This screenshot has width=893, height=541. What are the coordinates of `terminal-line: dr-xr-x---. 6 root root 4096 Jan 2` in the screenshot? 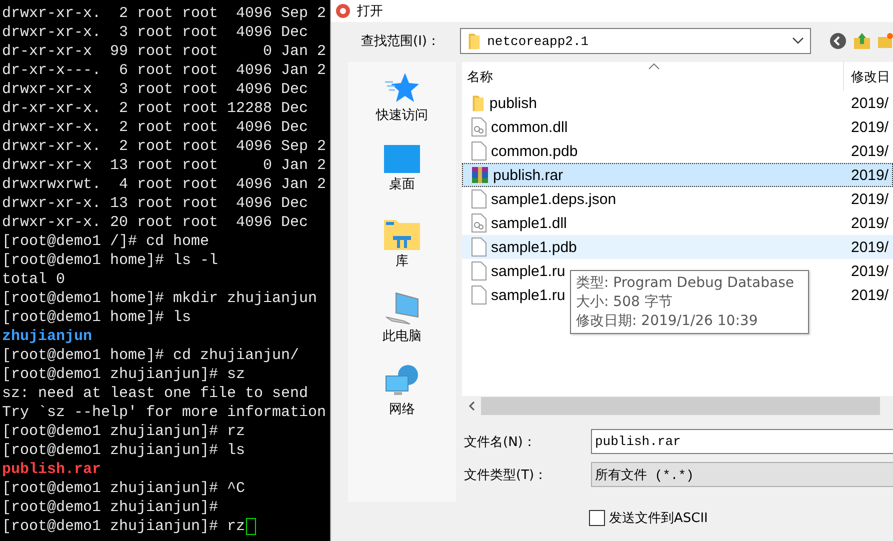 It's located at (164, 70).